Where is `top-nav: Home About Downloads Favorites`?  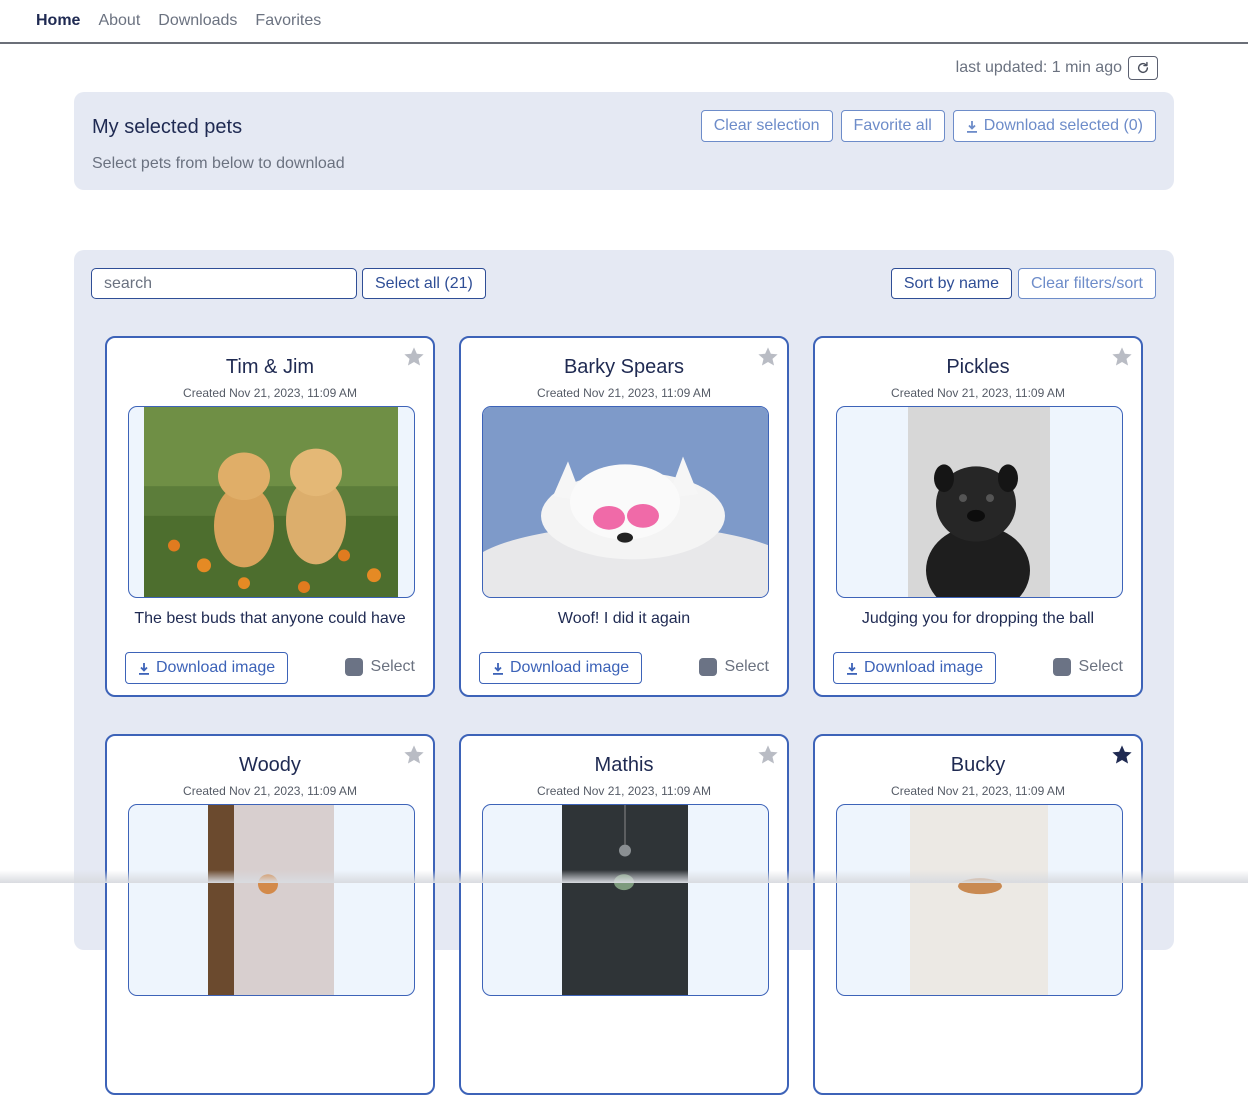 top-nav: Home About Downloads Favorites is located at coordinates (624, 22).